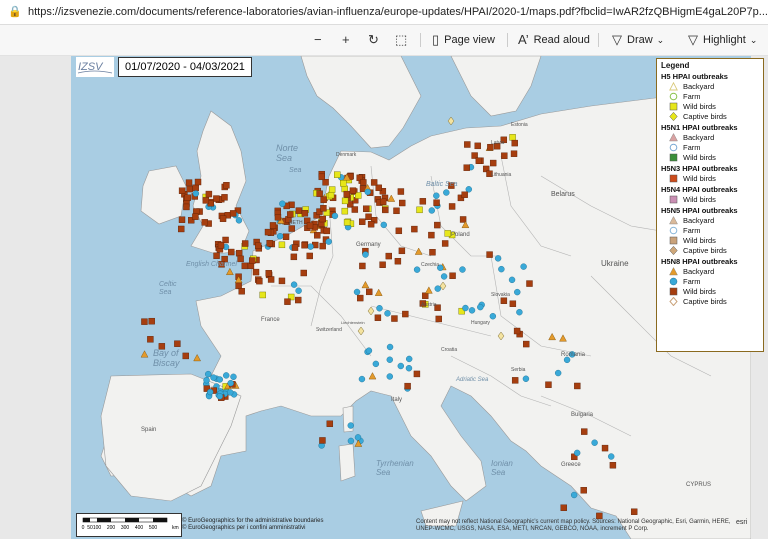  What do you see at coordinates (270, 320) in the screenshot?
I see `place-label-france: France` at bounding box center [270, 320].